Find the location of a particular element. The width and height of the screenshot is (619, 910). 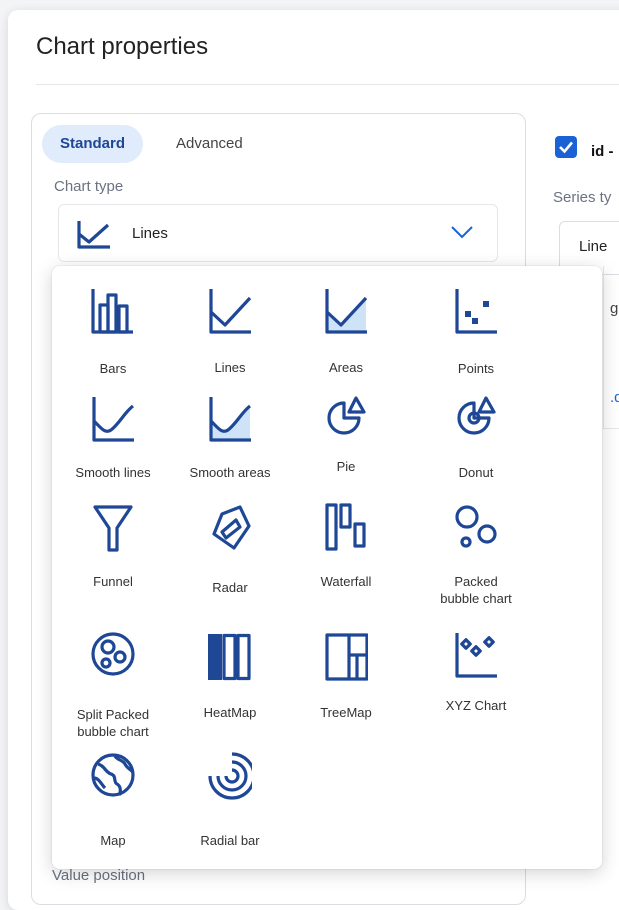

right-panel-link-fragment: .dc is located at coordinates (614, 397).